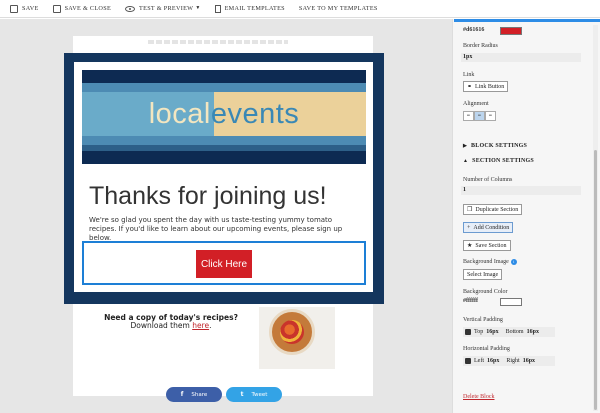 The width and height of the screenshot is (600, 413). What do you see at coordinates (486, 349) in the screenshot?
I see `horizontal-padding-label: Horizontal Padding` at bounding box center [486, 349].